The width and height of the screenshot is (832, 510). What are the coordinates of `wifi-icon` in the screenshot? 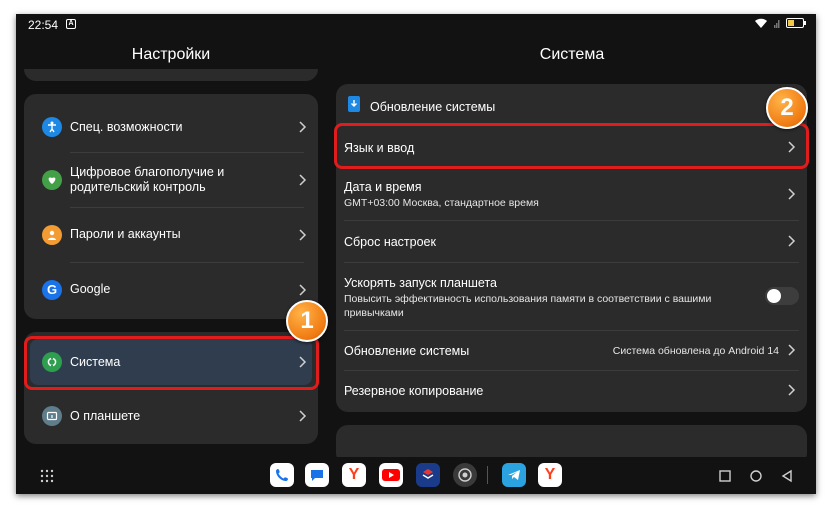 It's located at (761, 23).